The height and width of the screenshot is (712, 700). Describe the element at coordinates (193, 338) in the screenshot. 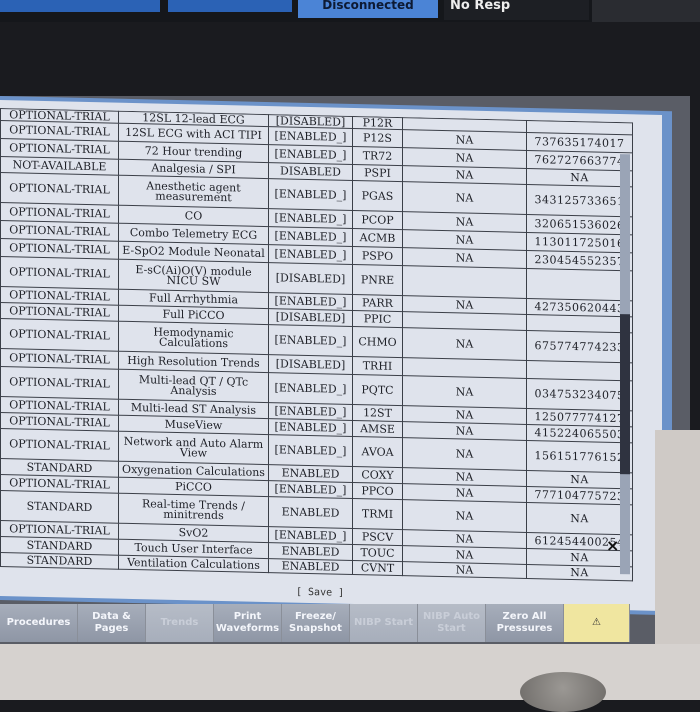

I see `option-name-cell: Hemodynamic Calculations` at that location.